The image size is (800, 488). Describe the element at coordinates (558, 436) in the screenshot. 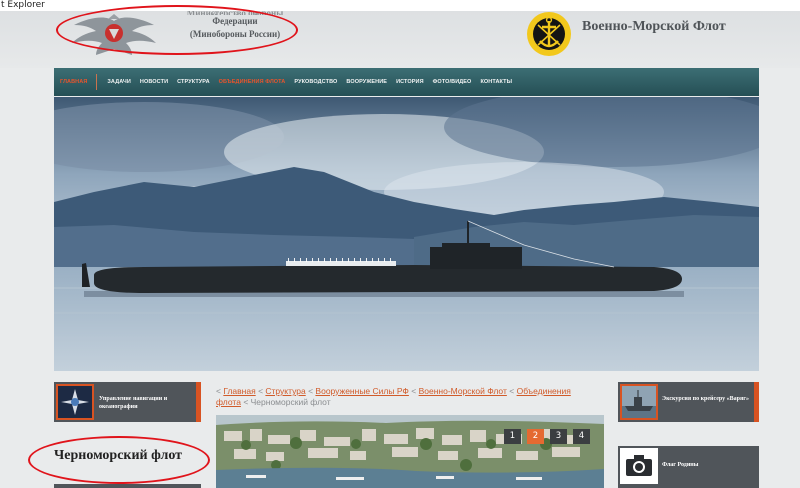

I see `slider-page-3: 3` at that location.